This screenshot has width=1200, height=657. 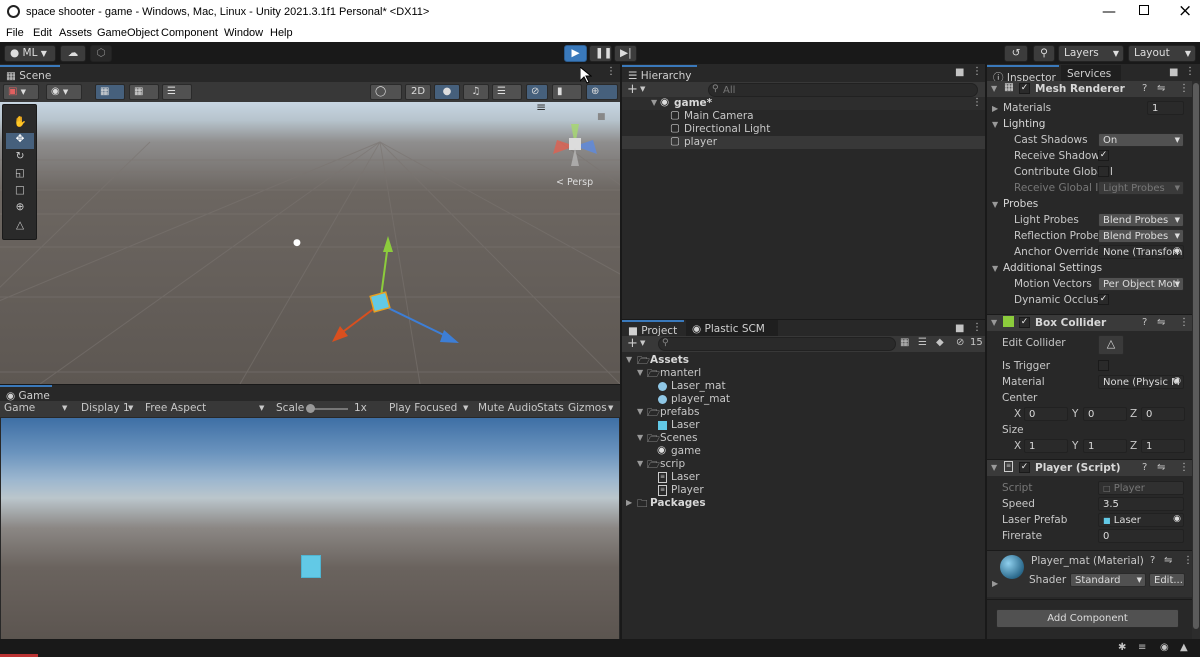 I want to click on menu-file: File, so click(x=15, y=33).